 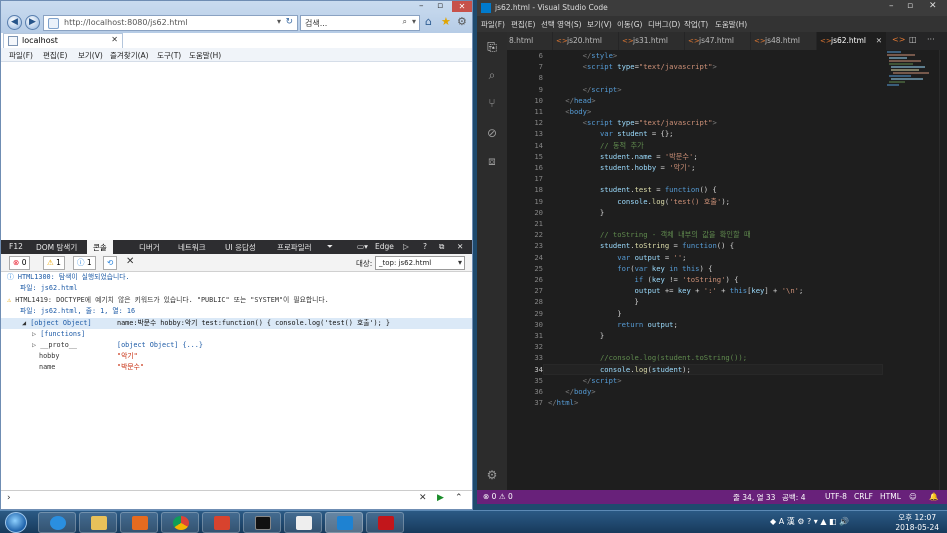 I want to click on log-filter-icon: ⟲, so click(x=110, y=263).